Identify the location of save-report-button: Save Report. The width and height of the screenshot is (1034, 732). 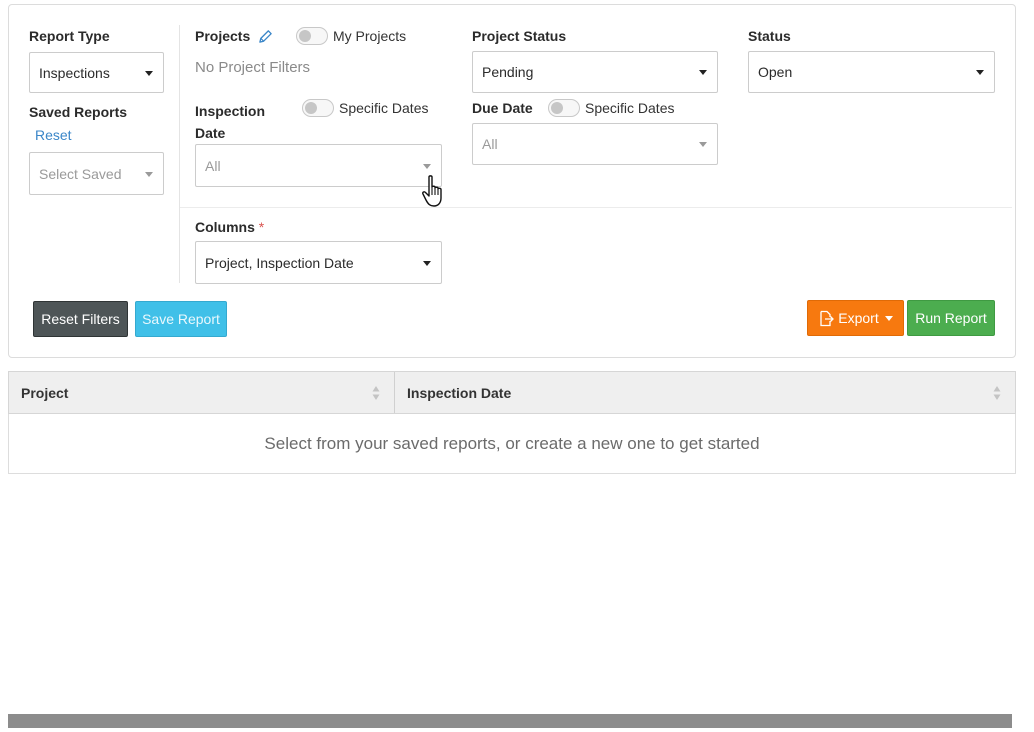
(181, 319).